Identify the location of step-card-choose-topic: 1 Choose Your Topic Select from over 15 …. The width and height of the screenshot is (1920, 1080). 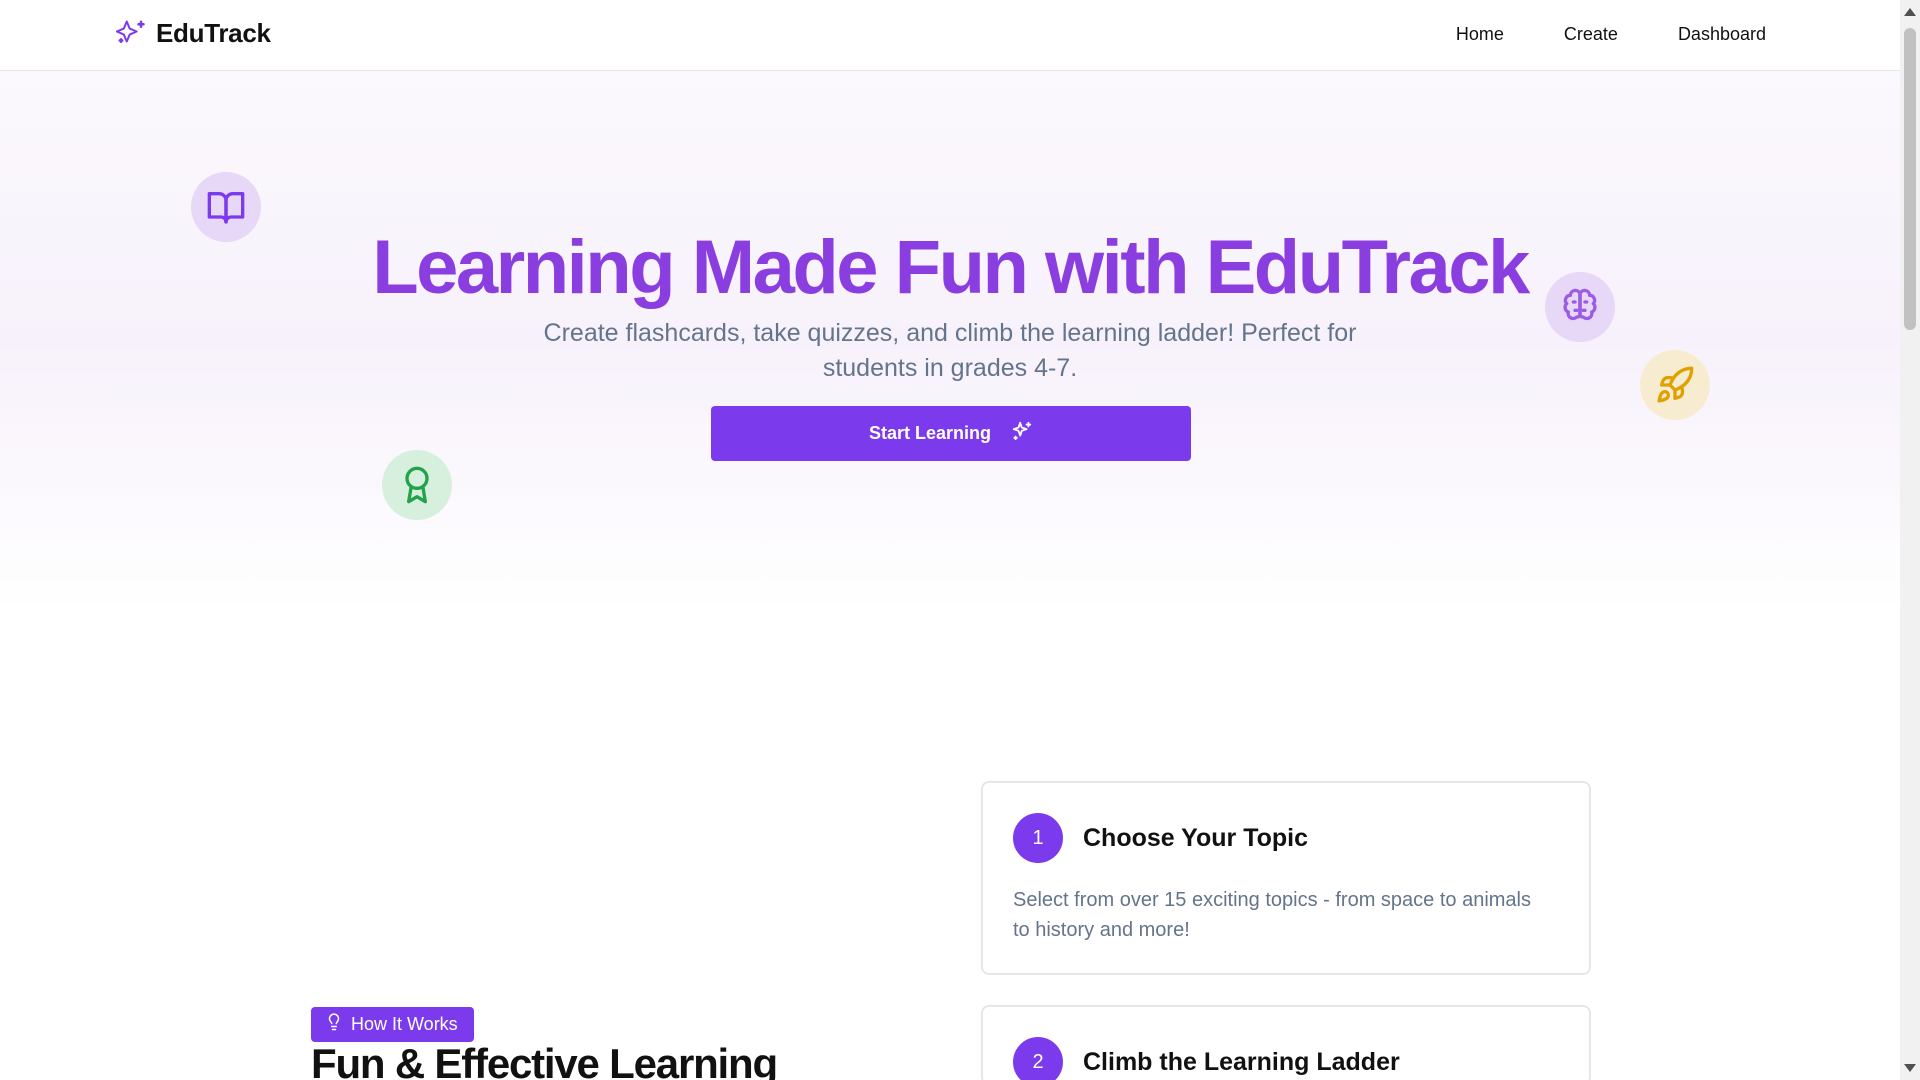
(1286, 878).